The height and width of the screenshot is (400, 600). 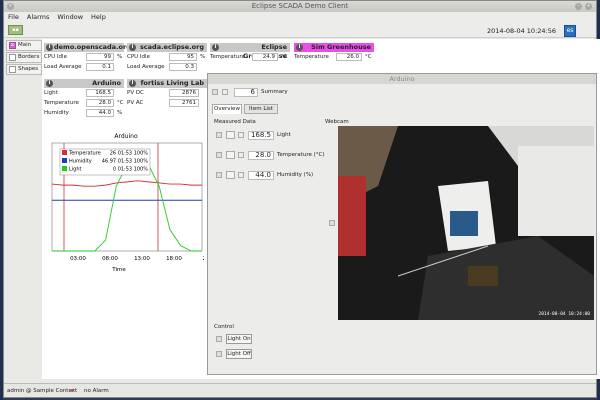 What do you see at coordinates (227, 109) in the screenshot?
I see `tab-overview: Overview` at bounding box center [227, 109].